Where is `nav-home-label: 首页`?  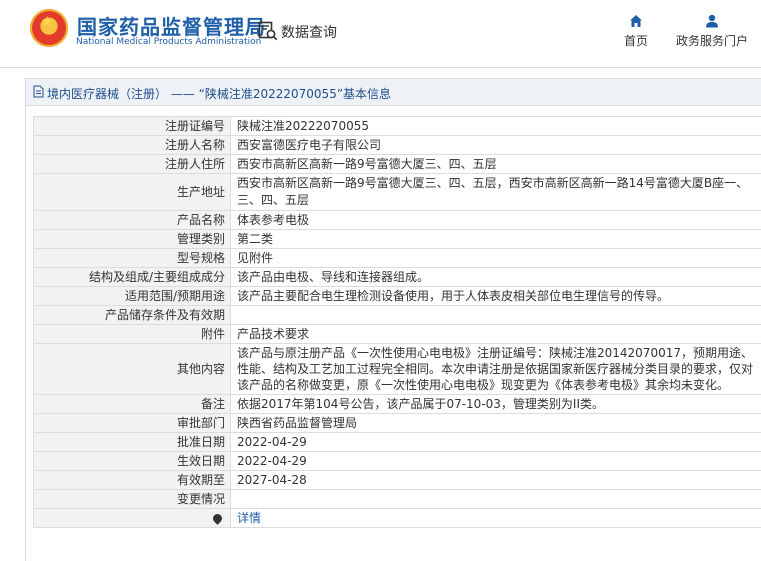 nav-home-label: 首页 is located at coordinates (636, 41).